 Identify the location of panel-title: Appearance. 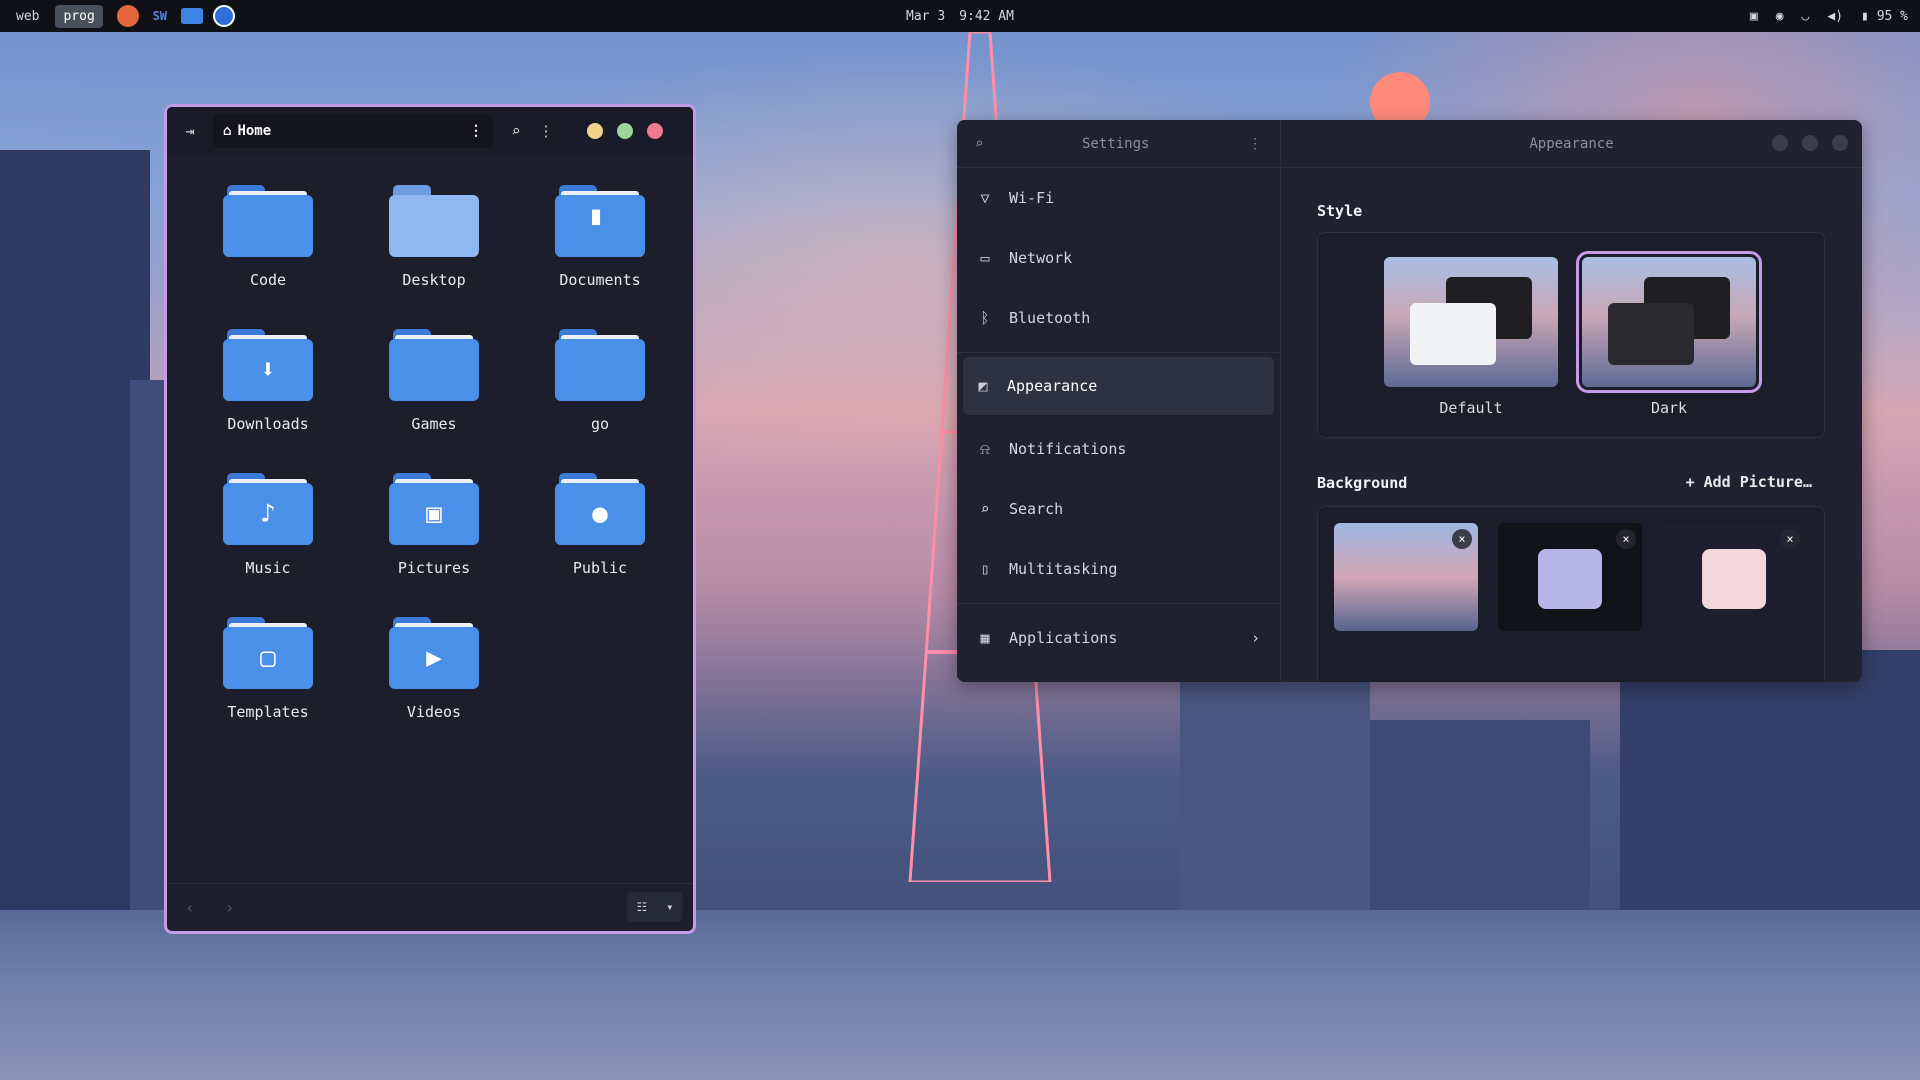
(1571, 143).